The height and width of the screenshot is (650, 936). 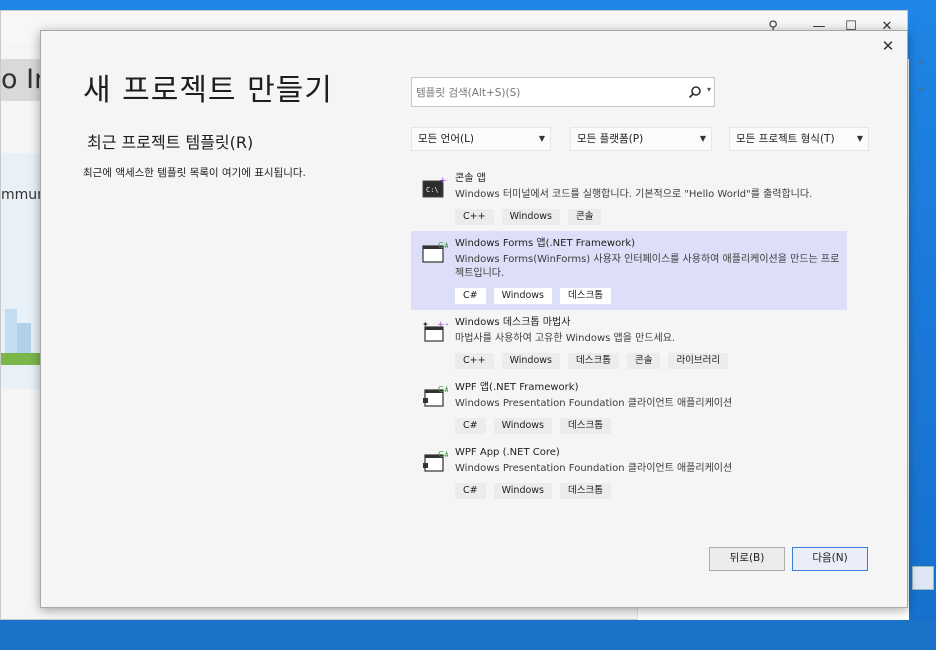 What do you see at coordinates (21, 359) in the screenshot?
I see `grass-shape` at bounding box center [21, 359].